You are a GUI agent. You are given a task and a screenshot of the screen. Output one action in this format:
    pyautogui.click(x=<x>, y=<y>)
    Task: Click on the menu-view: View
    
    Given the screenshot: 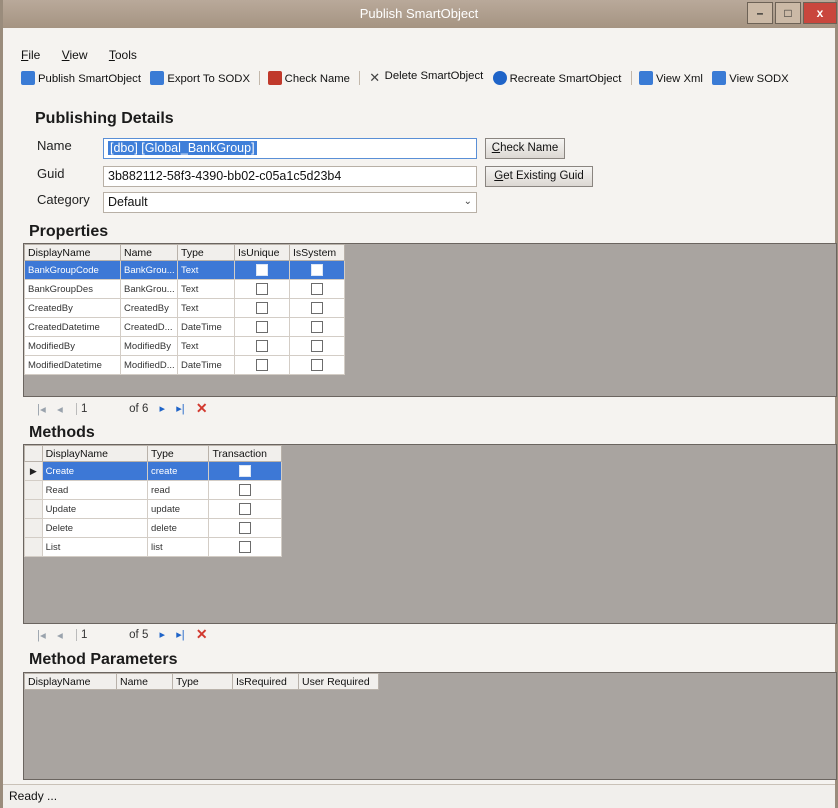 What is the action you would take?
    pyautogui.click(x=75, y=55)
    